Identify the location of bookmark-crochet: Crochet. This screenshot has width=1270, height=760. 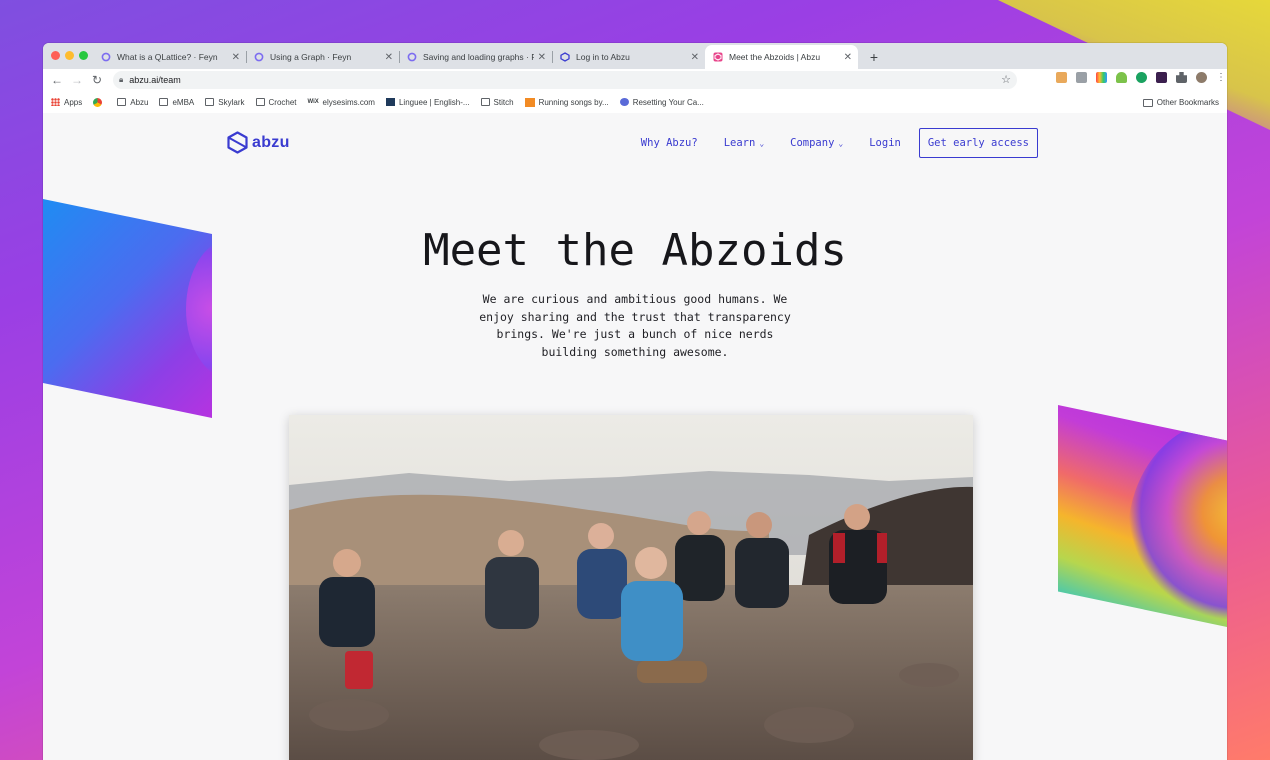
(276, 102).